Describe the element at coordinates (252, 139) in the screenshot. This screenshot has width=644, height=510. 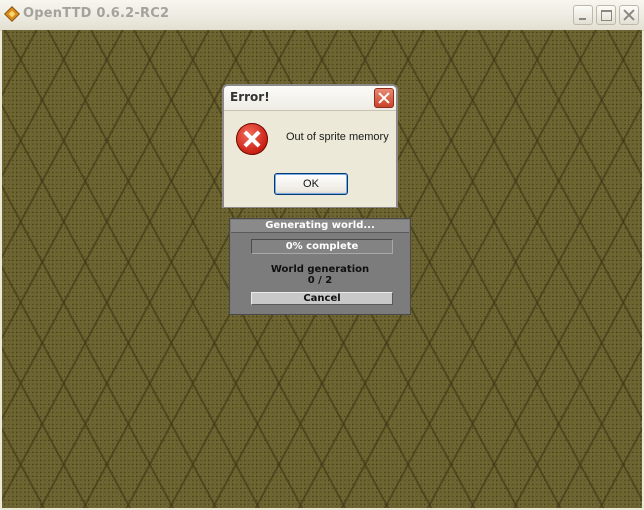
I see `error-icon` at that location.